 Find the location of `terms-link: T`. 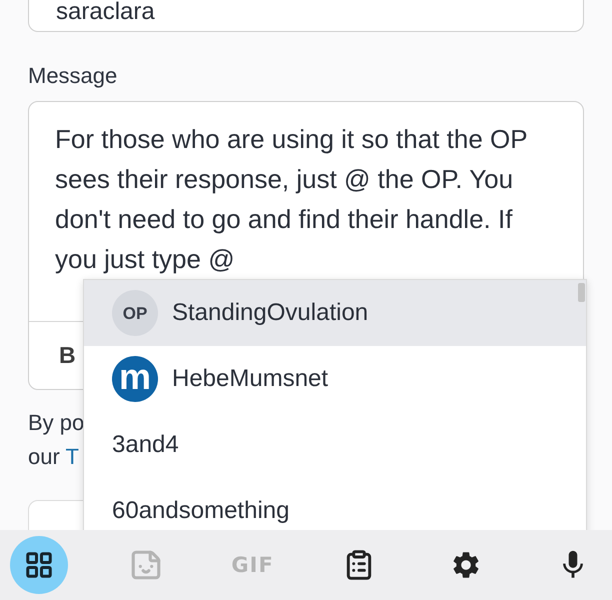

terms-link: T is located at coordinates (72, 456).